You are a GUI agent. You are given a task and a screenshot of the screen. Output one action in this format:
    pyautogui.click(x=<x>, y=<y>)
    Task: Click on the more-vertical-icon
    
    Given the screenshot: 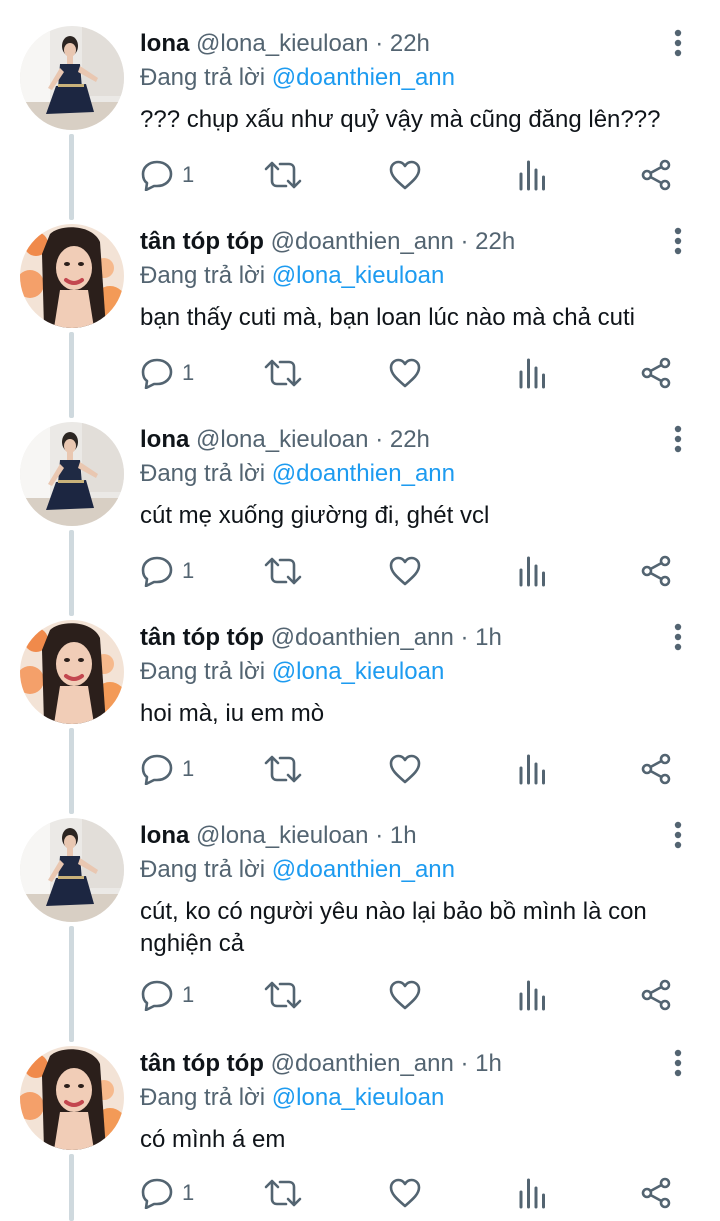 What is the action you would take?
    pyautogui.click(x=678, y=835)
    